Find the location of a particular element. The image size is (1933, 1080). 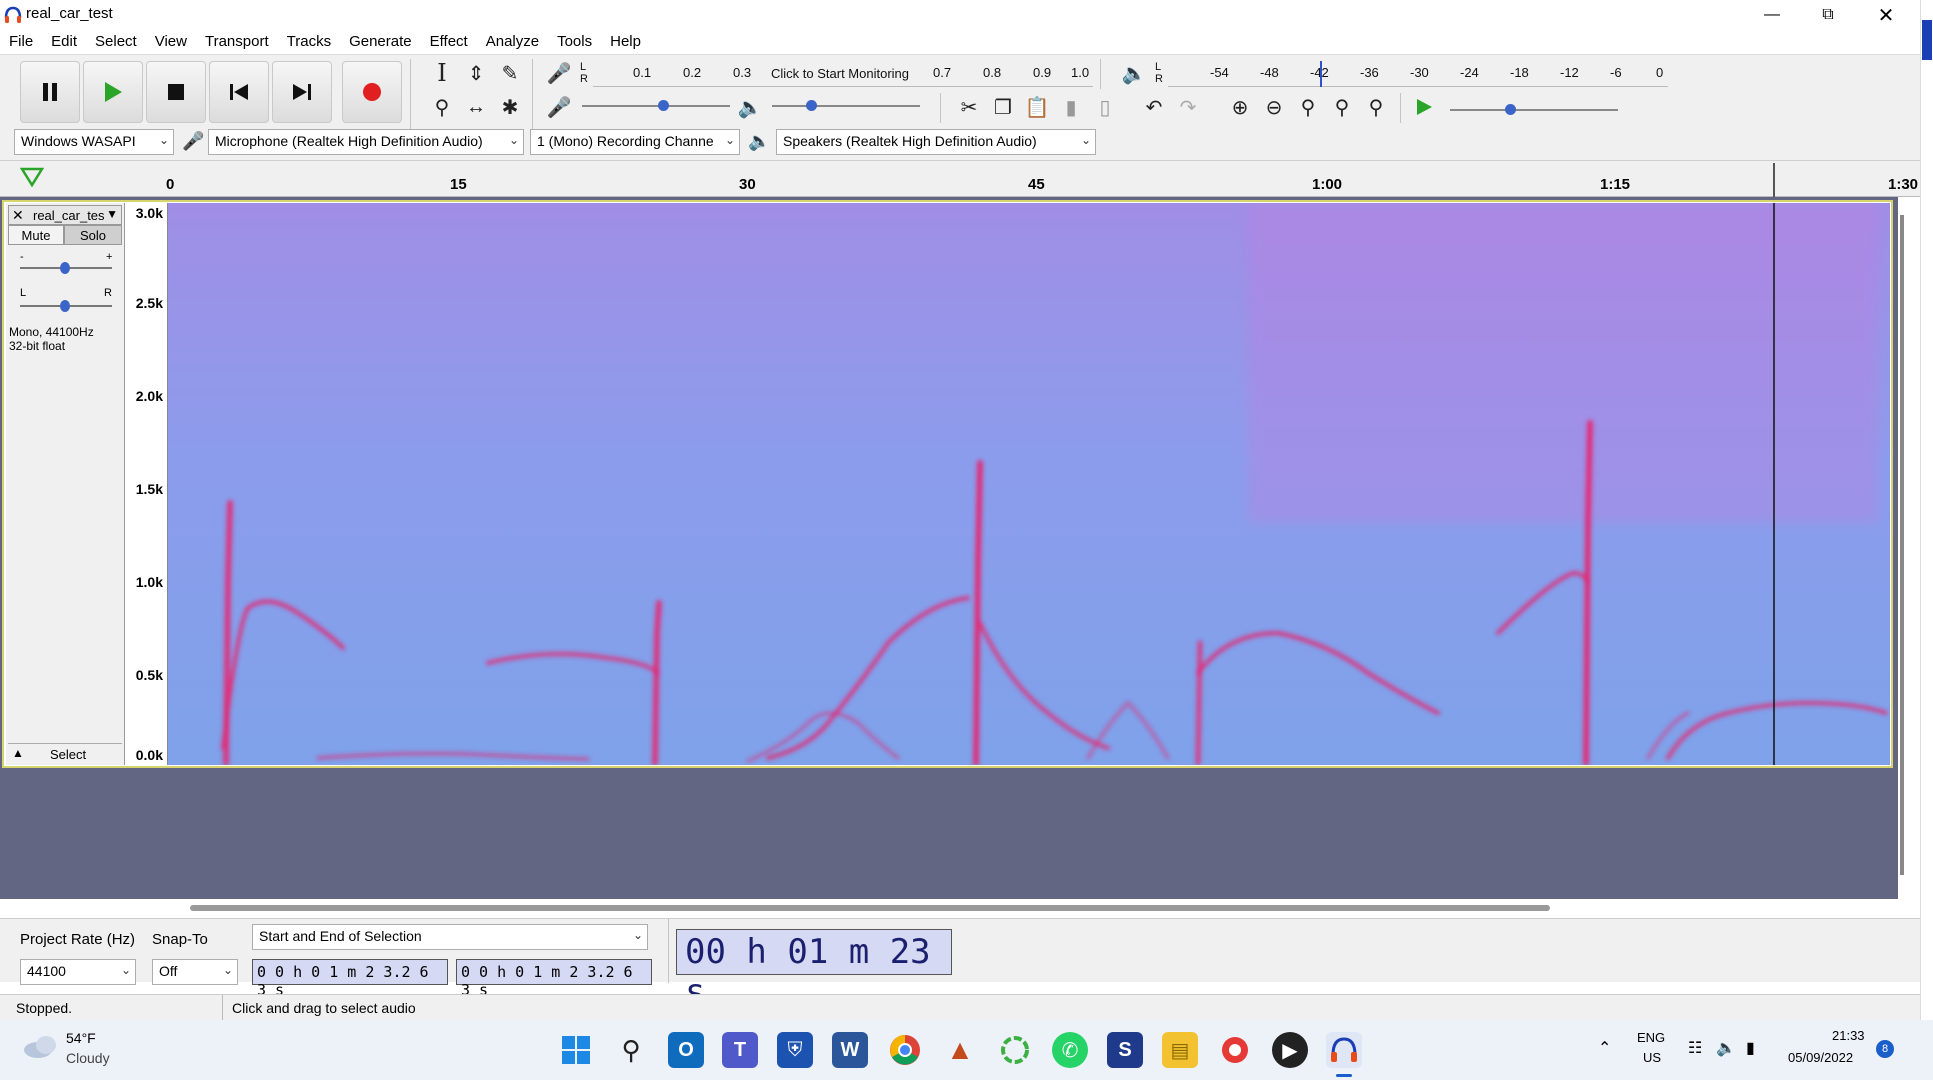

zoom-in-button: ⊕ is located at coordinates (1240, 107).